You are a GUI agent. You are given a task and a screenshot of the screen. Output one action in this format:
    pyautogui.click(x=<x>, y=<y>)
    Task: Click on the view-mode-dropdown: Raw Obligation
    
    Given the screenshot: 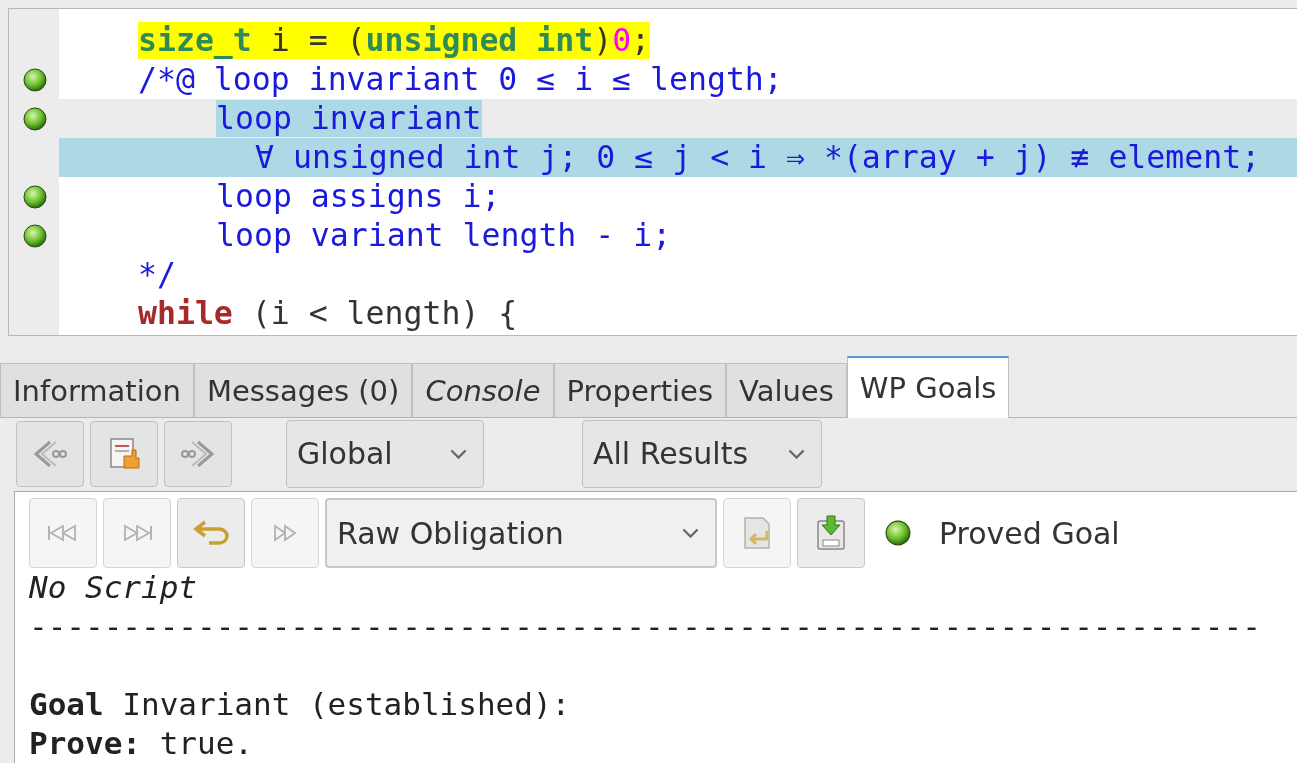 What is the action you would take?
    pyautogui.click(x=521, y=533)
    